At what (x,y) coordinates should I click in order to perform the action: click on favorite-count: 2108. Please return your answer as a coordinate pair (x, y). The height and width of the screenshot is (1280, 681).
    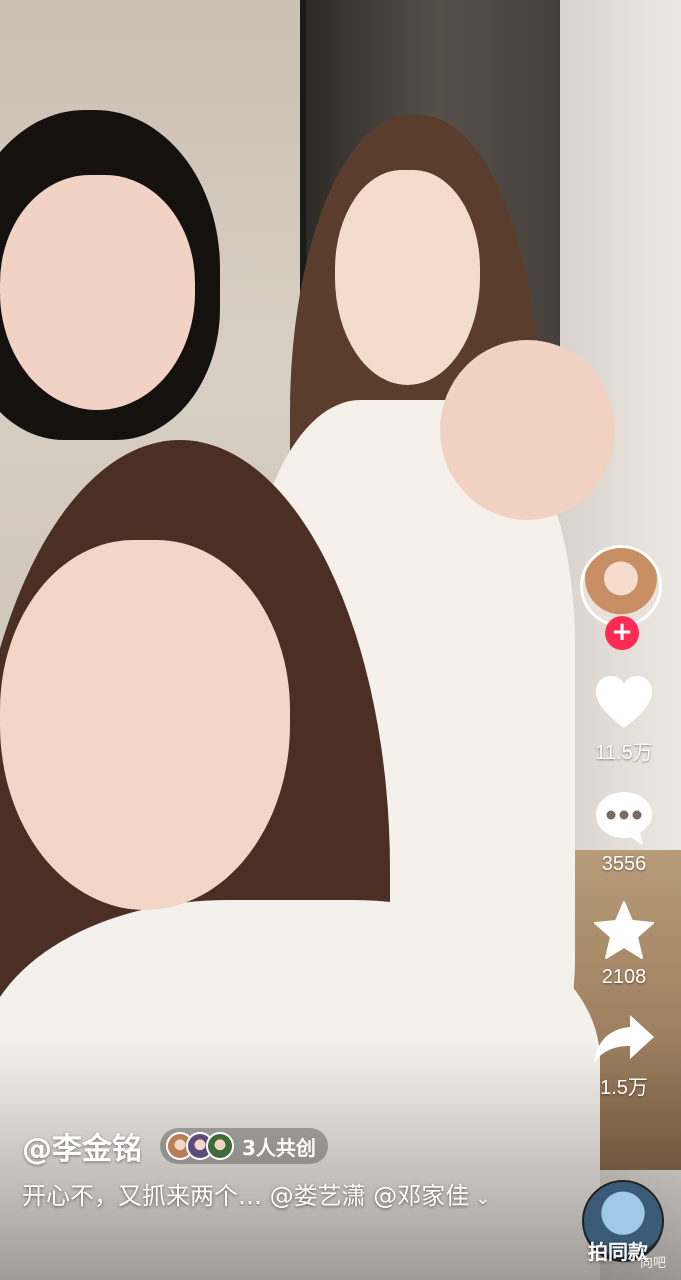
    Looking at the image, I should click on (624, 977).